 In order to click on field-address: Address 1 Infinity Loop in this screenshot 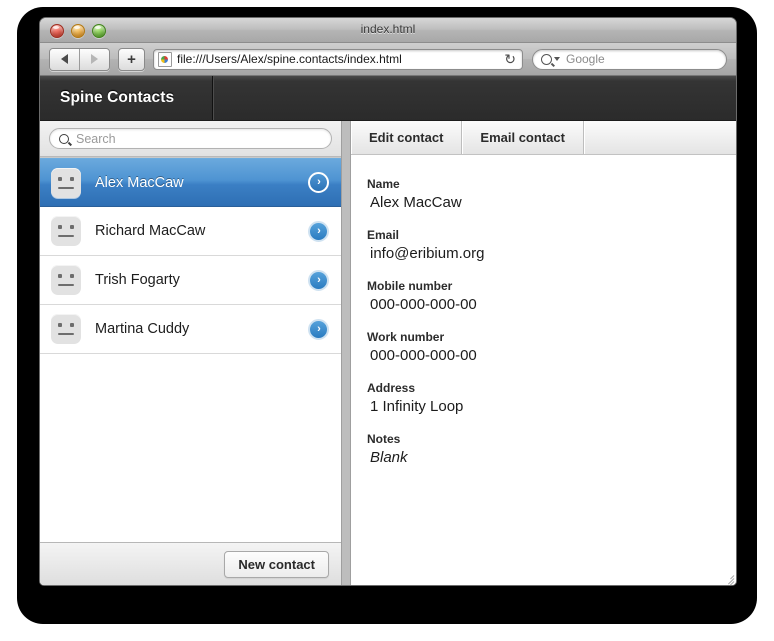, I will do `click(551, 398)`.